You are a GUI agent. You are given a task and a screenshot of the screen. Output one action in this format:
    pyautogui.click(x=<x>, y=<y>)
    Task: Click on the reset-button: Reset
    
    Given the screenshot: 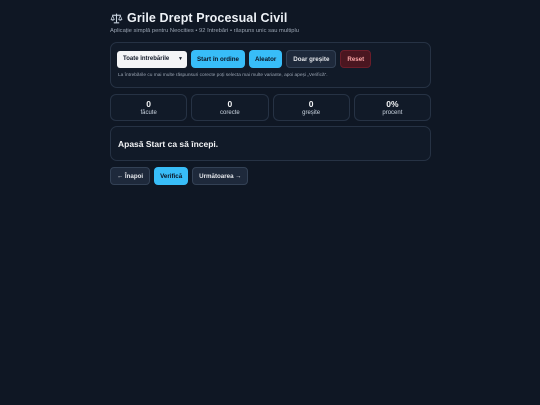 What is the action you would take?
    pyautogui.click(x=356, y=59)
    